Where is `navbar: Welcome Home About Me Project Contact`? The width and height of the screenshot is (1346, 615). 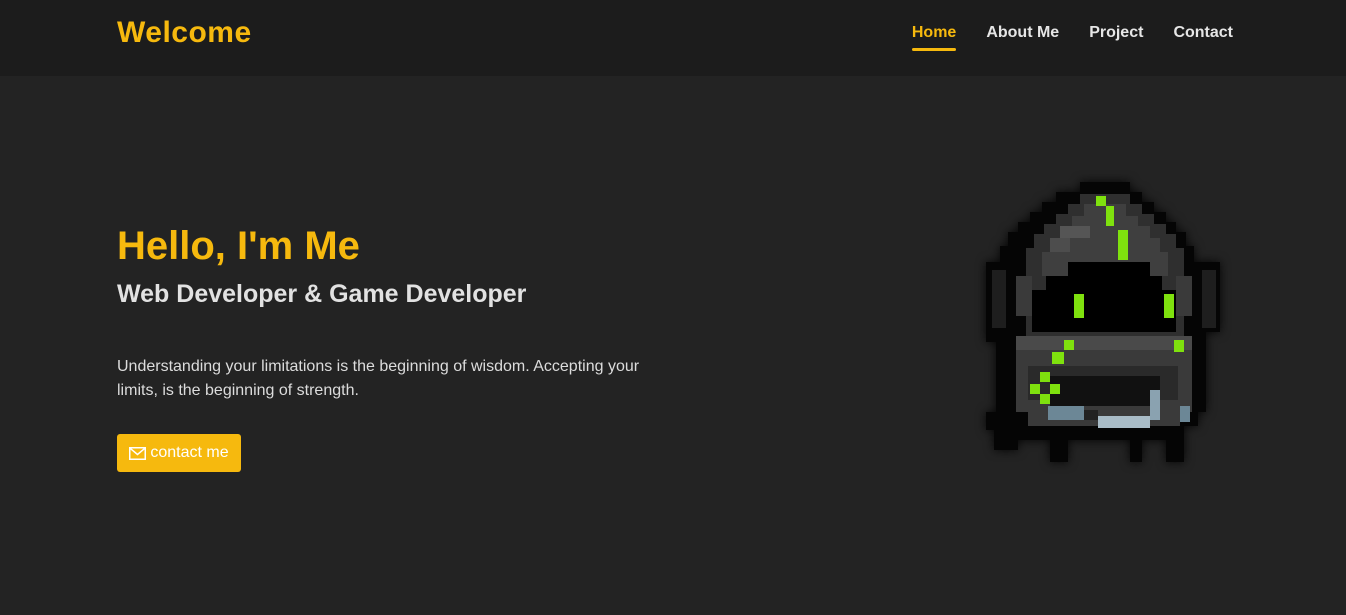 navbar: Welcome Home About Me Project Contact is located at coordinates (673, 38).